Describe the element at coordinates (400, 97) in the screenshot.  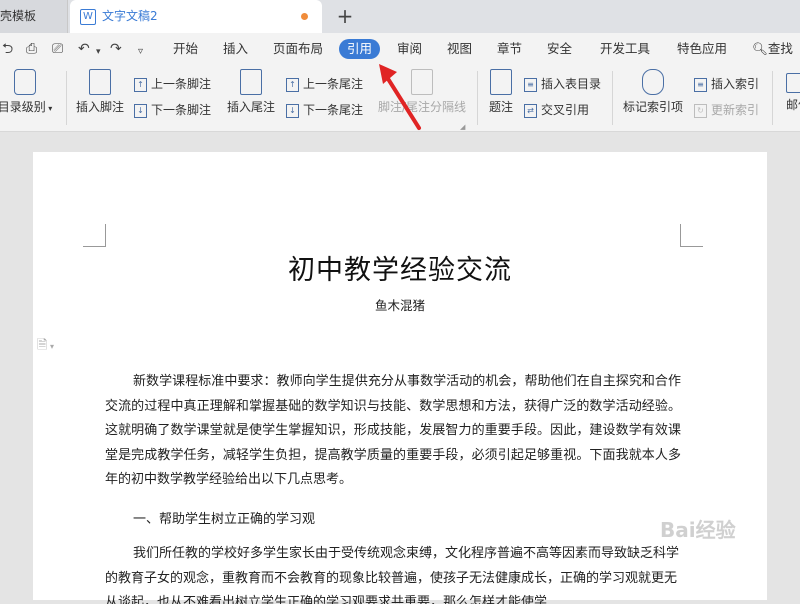
I see `red-arrow-annotation` at that location.